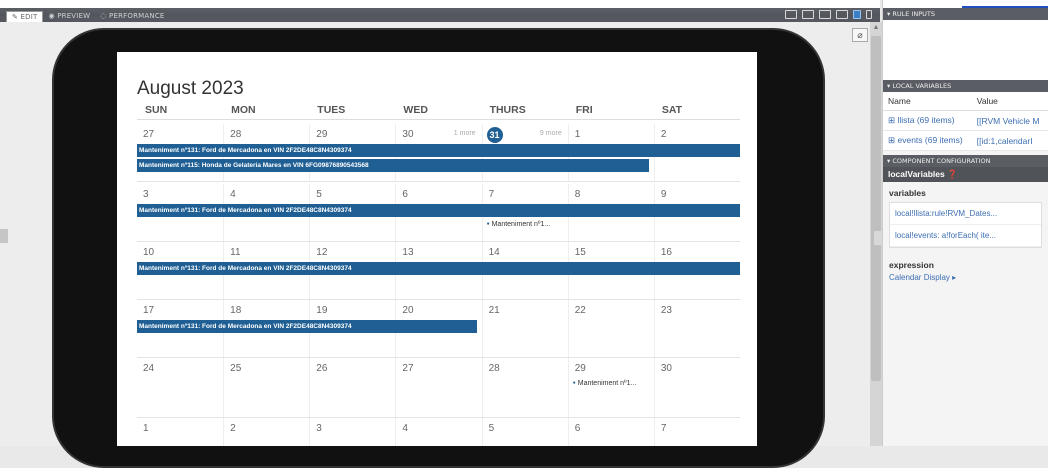 This screenshot has width=1048, height=468. Describe the element at coordinates (965, 174) in the screenshot. I see `component-name: localVariables ❓` at that location.